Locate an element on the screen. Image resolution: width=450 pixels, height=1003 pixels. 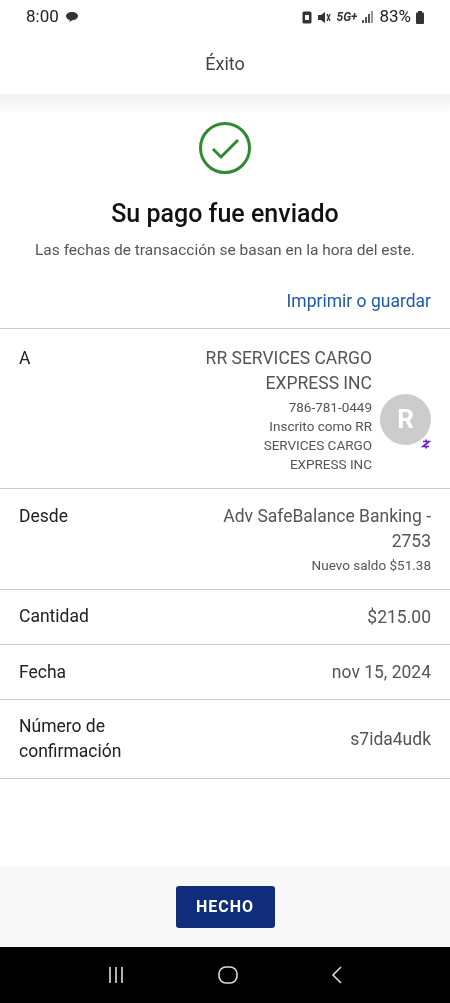
confirmation-message: Las fechas de transacción se basan en la hora del este. is located at coordinates (225, 250).